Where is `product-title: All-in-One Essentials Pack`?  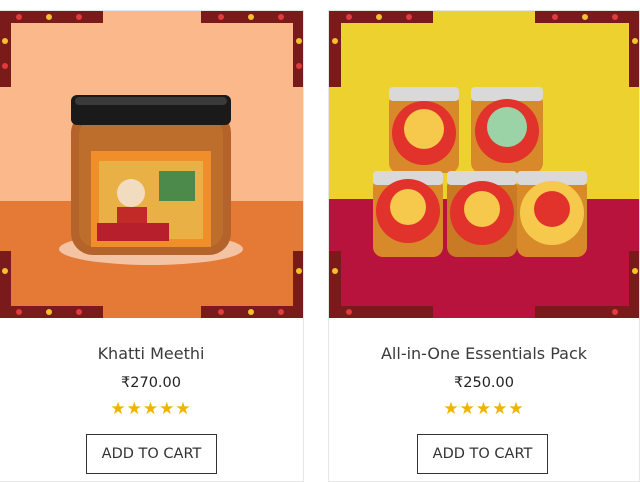
product-title: All-in-One Essentials Pack is located at coordinates (484, 353).